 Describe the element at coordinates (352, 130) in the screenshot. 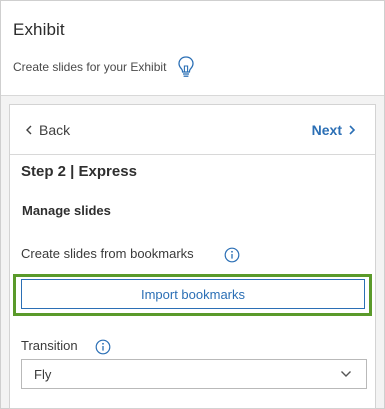

I see `chevron-right-icon` at that location.